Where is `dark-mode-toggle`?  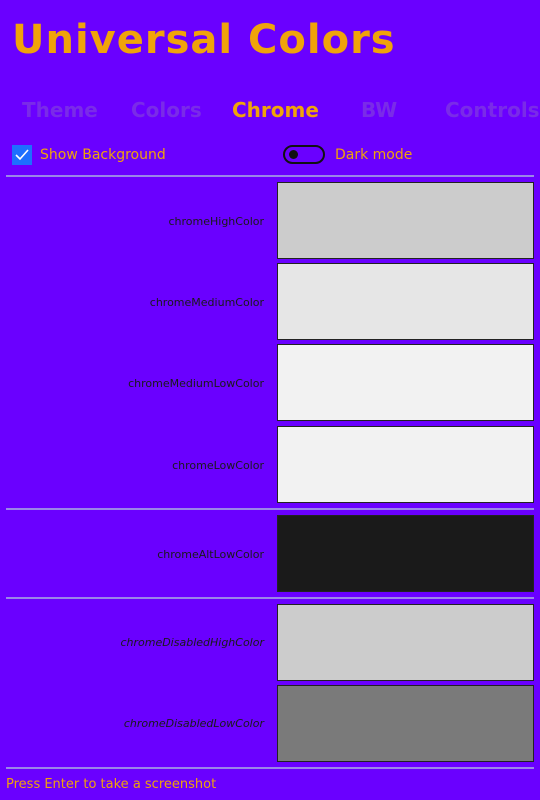
dark-mode-toggle is located at coordinates (304, 154).